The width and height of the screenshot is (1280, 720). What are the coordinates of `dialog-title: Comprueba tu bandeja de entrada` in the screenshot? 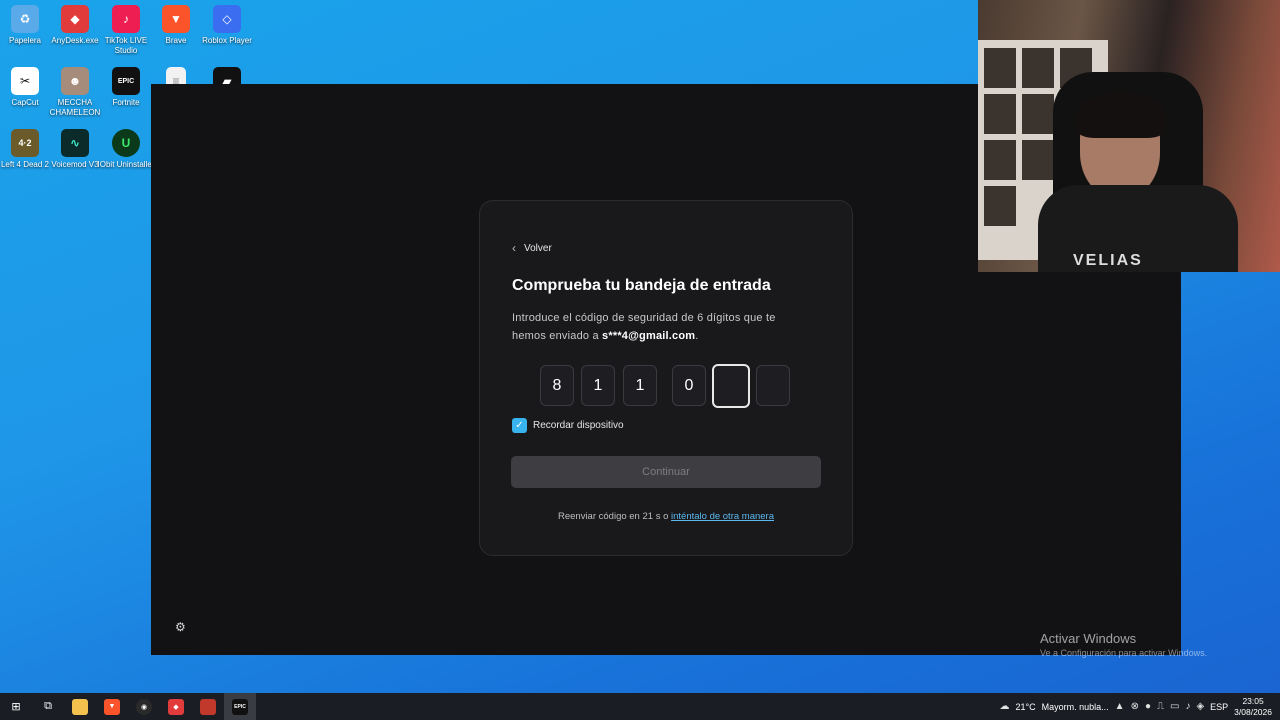 It's located at (641, 285).